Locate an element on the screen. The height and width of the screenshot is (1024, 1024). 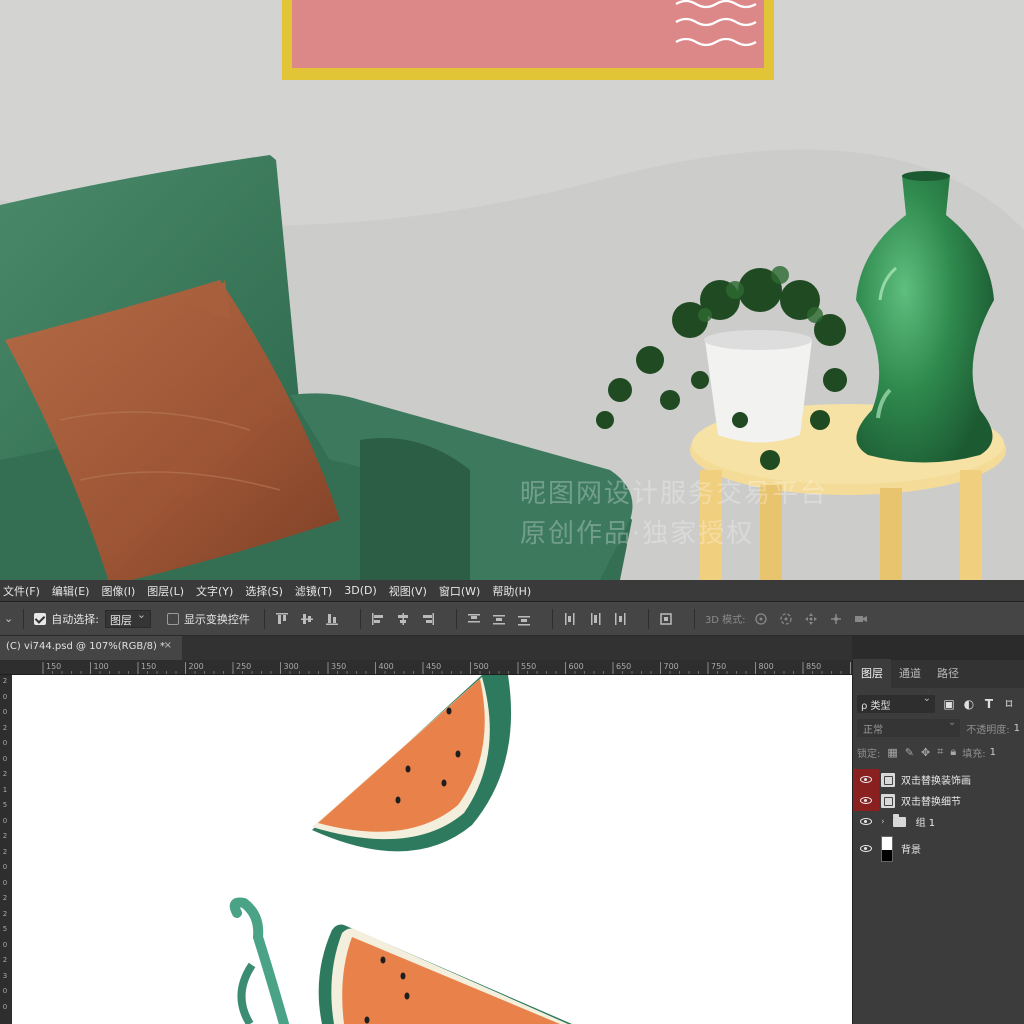
3d-roll-icon is located at coordinates (786, 619).